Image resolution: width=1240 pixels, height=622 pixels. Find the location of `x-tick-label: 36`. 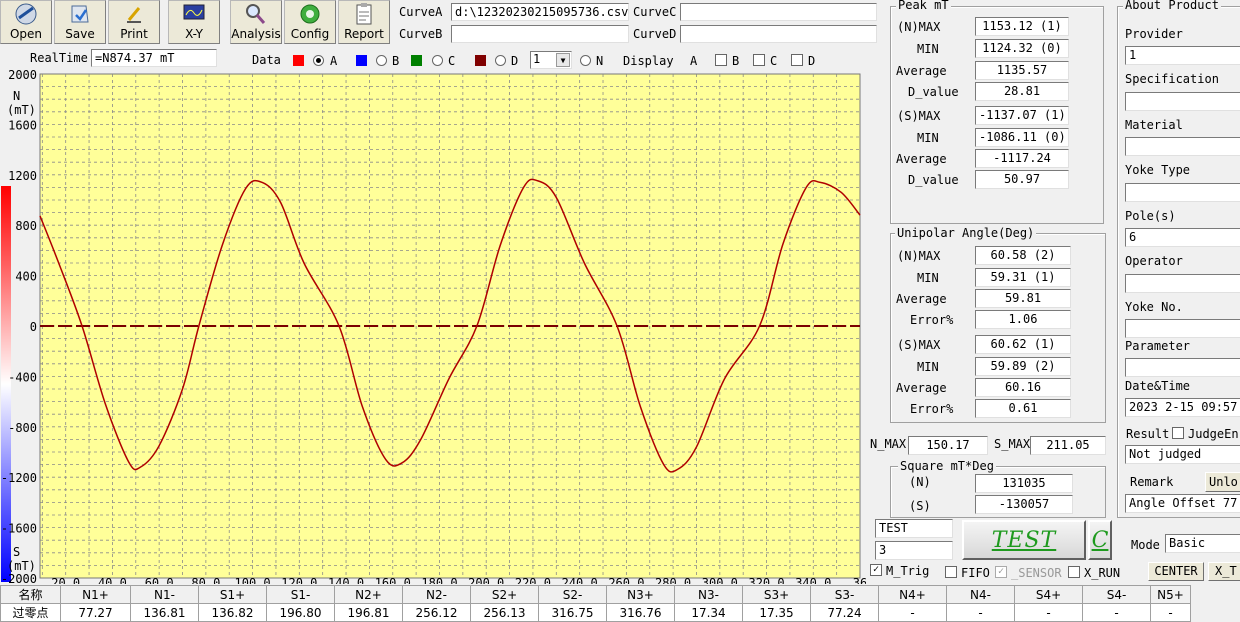

x-tick-label: 36 is located at coordinates (859, 580).